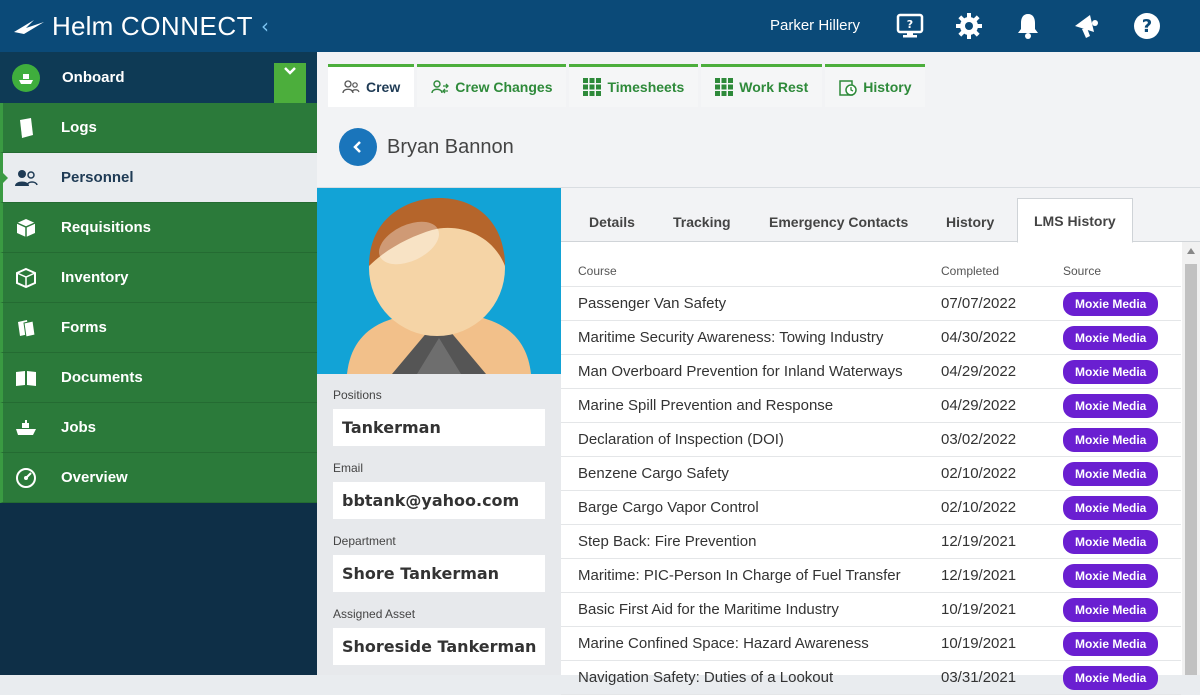 The image size is (1200, 695). I want to click on top-bar: Helm CONNECT ‹ Parker Hillery ? ?, so click(600, 26).